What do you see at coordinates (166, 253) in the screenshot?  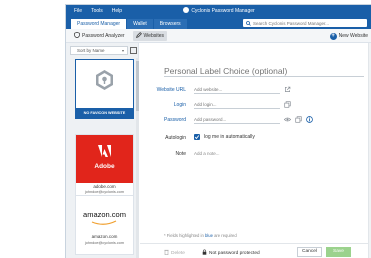 I see `trash-icon` at bounding box center [166, 253].